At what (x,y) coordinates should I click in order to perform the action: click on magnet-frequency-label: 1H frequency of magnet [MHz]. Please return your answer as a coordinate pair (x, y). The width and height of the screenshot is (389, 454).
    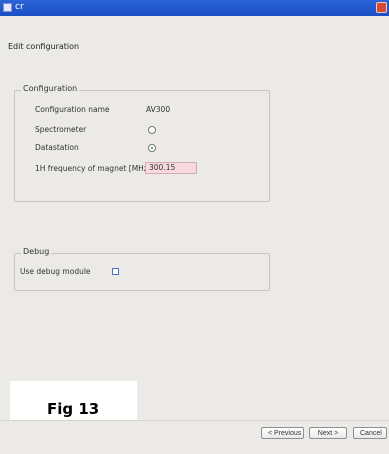
    Looking at the image, I should click on (93, 168).